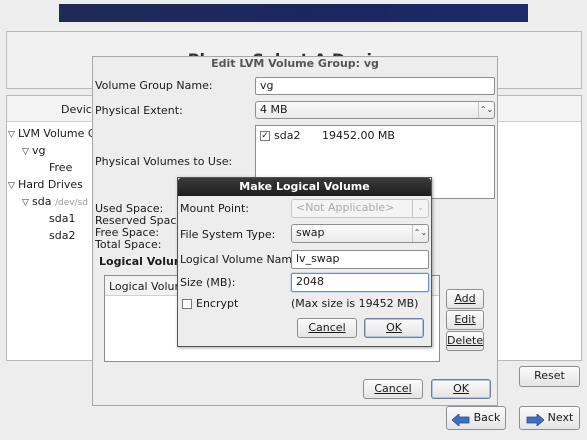  Describe the element at coordinates (375, 110) in the screenshot. I see `physical-extent-select: 4 MB ⌃⌄` at that location.